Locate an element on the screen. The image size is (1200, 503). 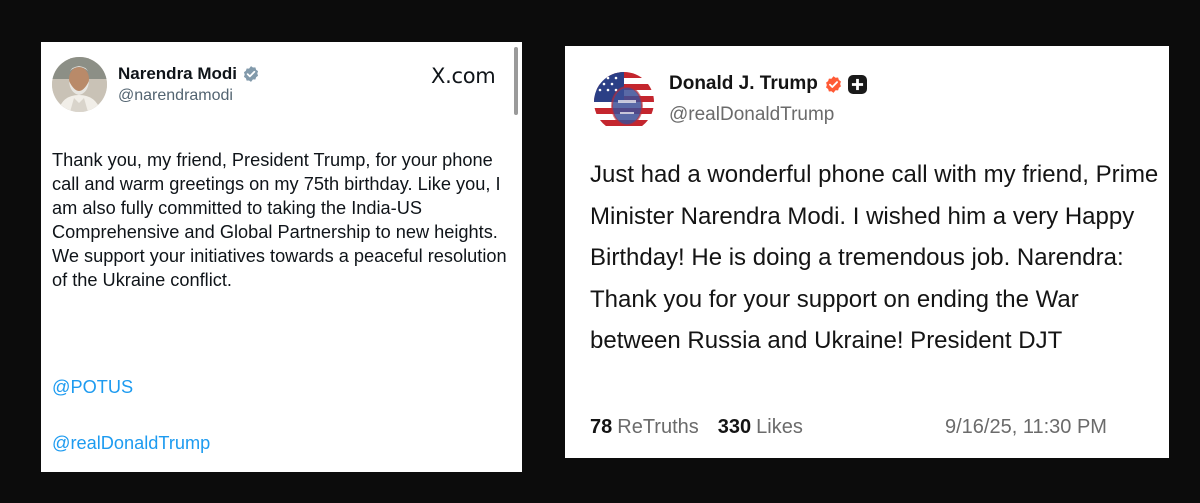
author-name: Donald J. Trump is located at coordinates (743, 84).